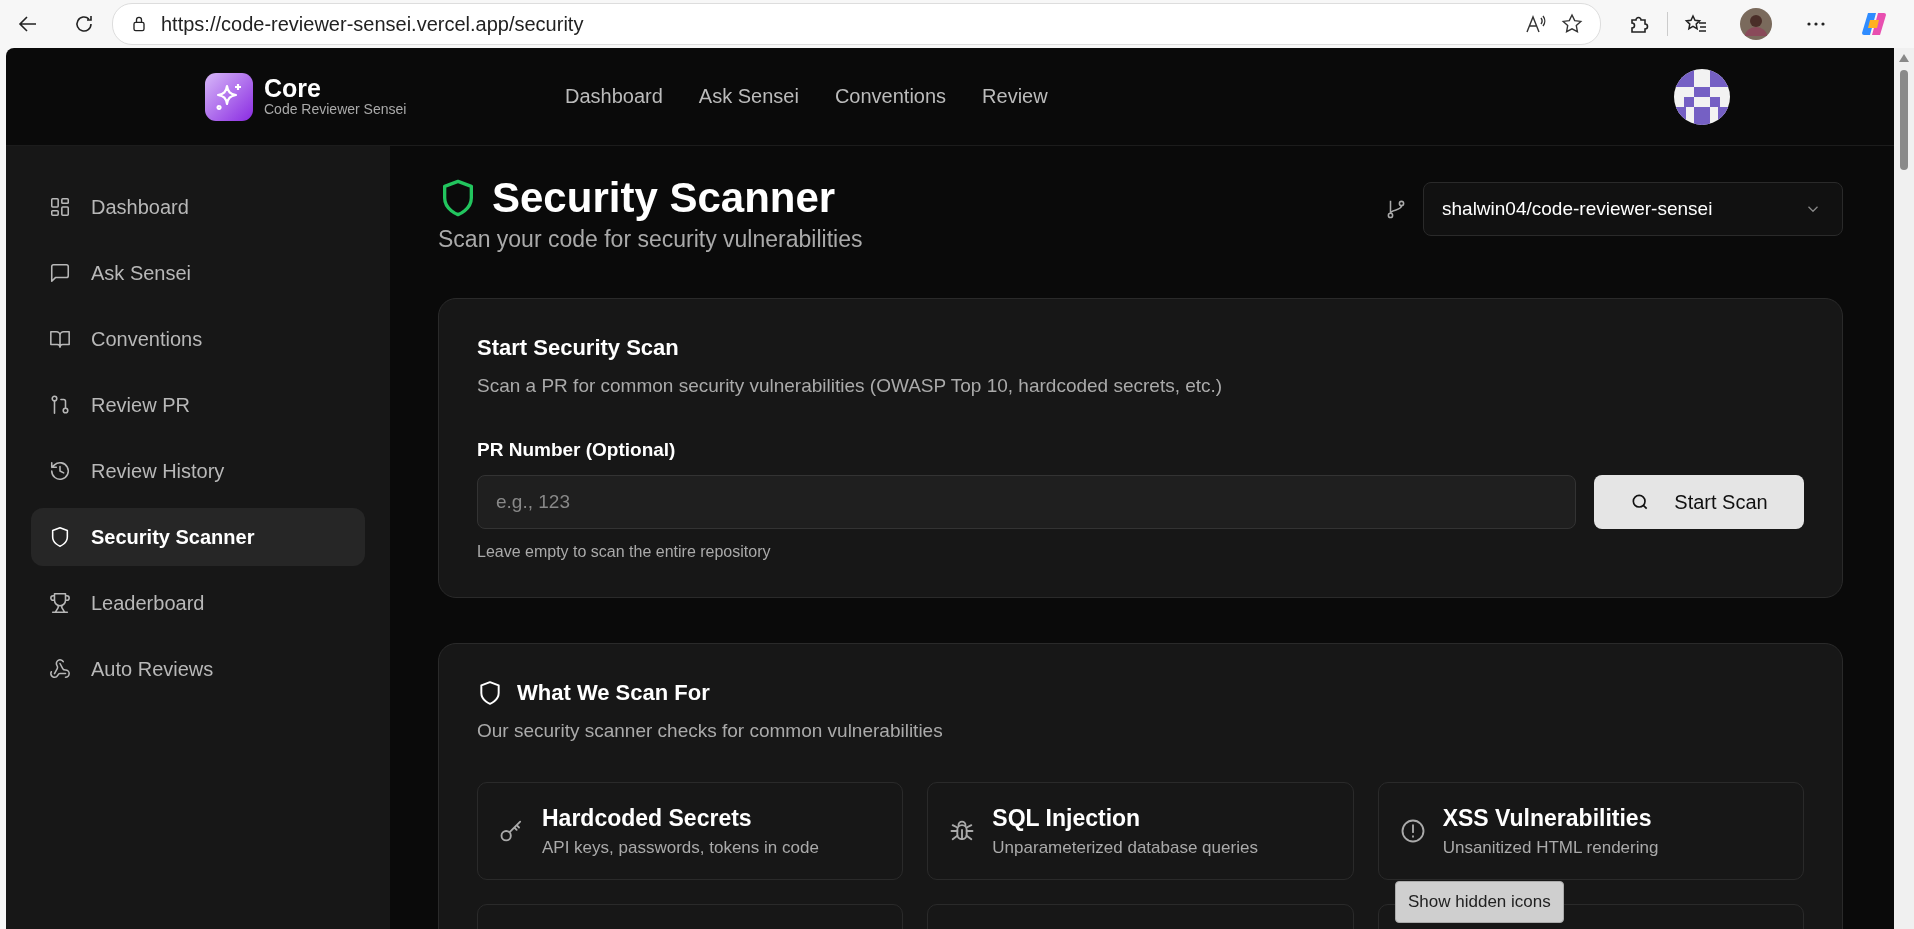 This screenshot has width=1914, height=929. What do you see at coordinates (1067, 818) in the screenshot?
I see `feature-title: SQL Injection` at bounding box center [1067, 818].